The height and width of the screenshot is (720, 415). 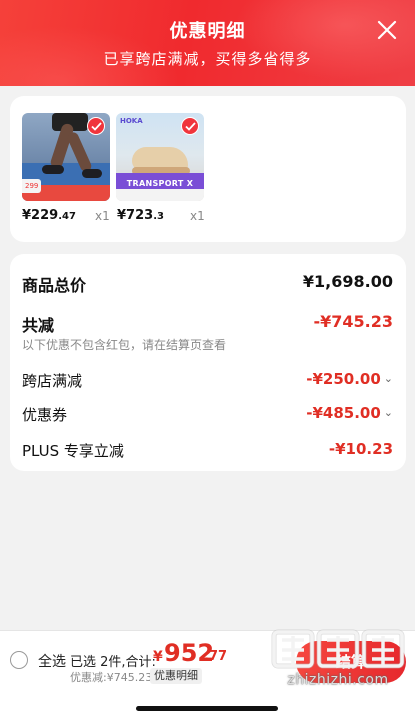 What do you see at coordinates (207, 708) in the screenshot?
I see `home-indicator` at bounding box center [207, 708].